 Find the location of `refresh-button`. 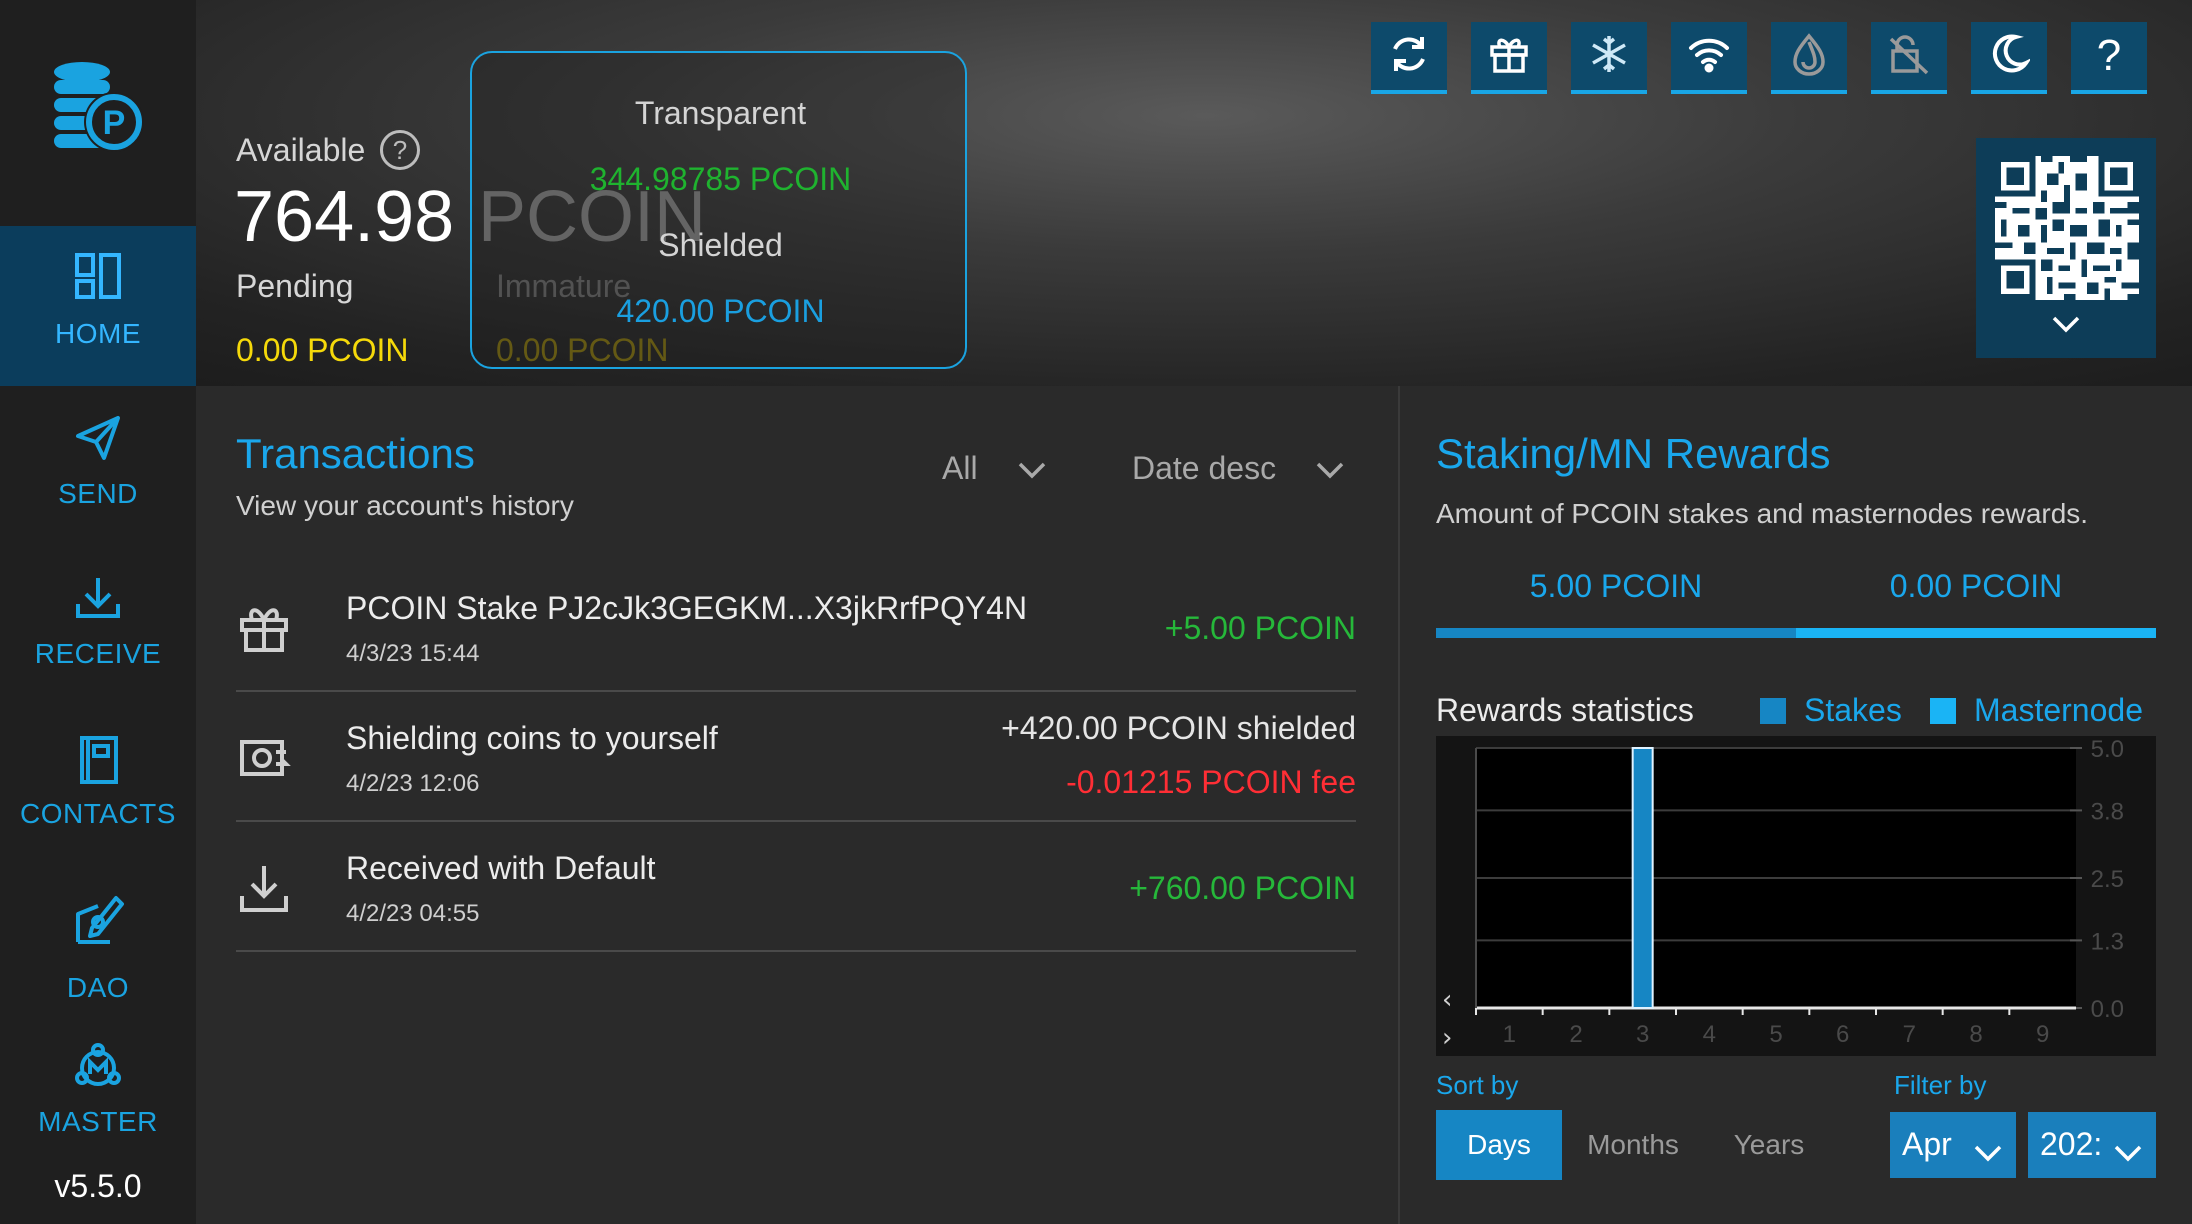

refresh-button is located at coordinates (1409, 58).